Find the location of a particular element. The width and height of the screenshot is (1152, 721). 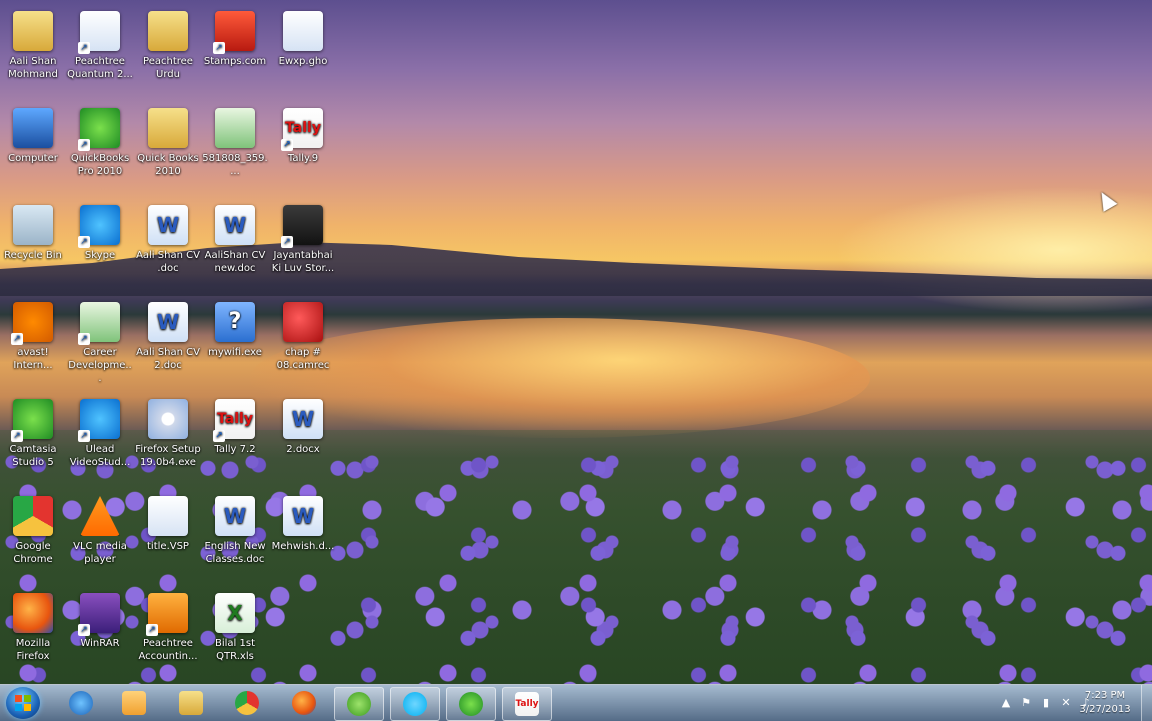

desktop-icon: W Aali Shan CV .doc is located at coordinates (168, 244).